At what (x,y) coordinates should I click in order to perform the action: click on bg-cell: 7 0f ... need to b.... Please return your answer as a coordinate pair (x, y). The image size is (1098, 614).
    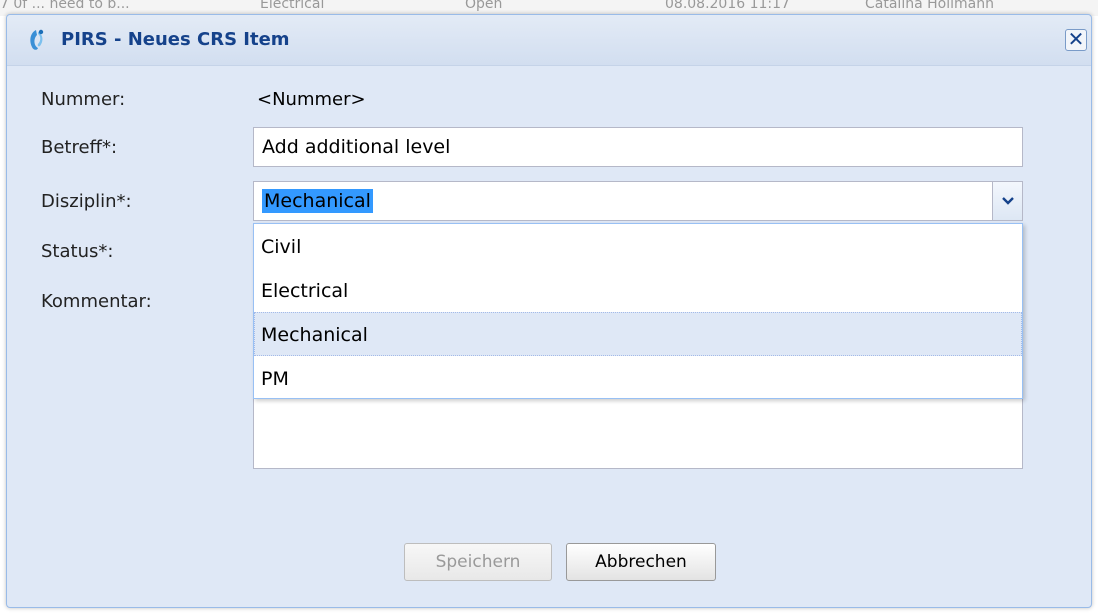
    Looking at the image, I should click on (65, 6).